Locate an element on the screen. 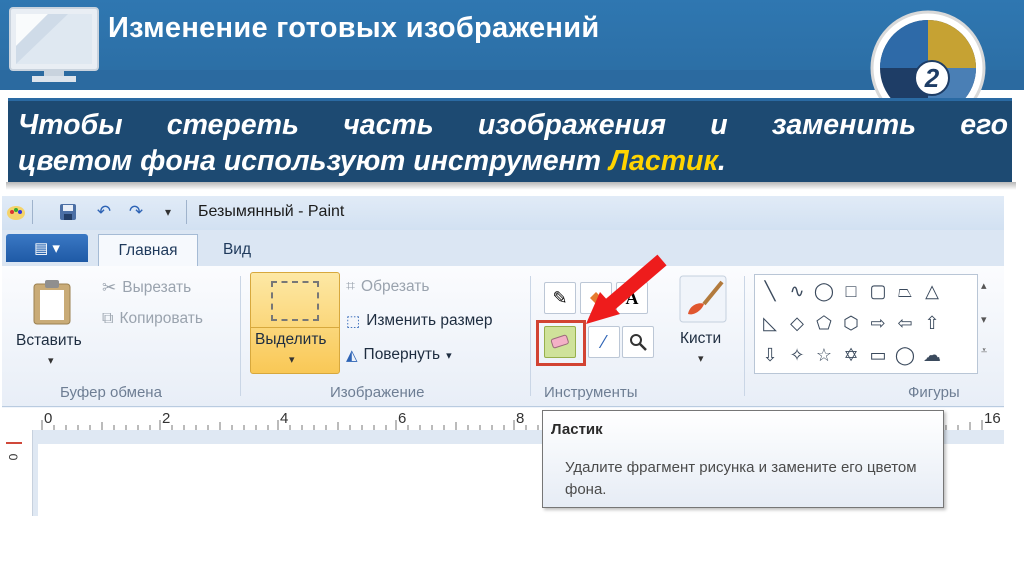 The image size is (1024, 574). resize-button: ⬚ Изменить размер is located at coordinates (419, 321).